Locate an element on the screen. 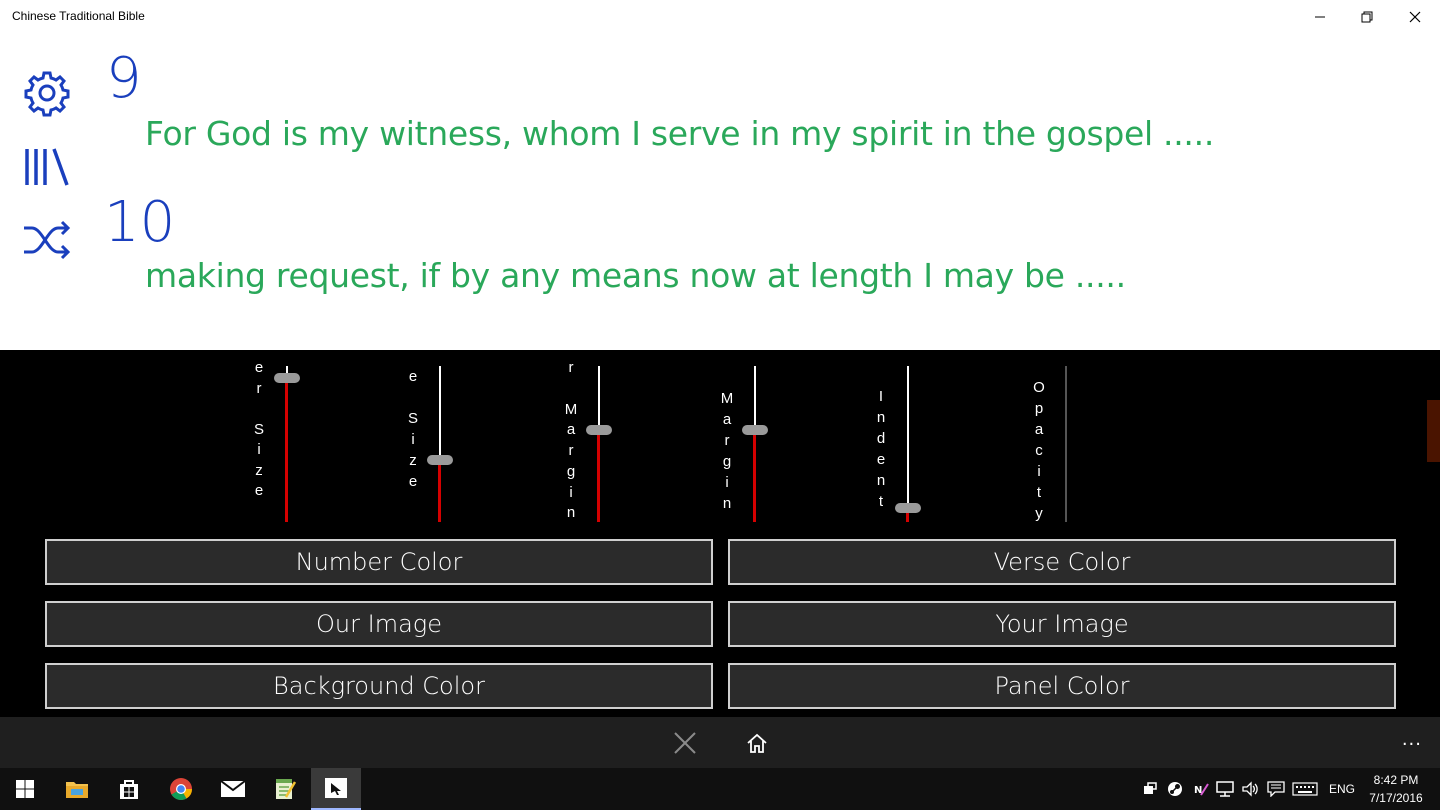 The height and width of the screenshot is (810, 1440). windows-logo-icon is located at coordinates (25, 789).